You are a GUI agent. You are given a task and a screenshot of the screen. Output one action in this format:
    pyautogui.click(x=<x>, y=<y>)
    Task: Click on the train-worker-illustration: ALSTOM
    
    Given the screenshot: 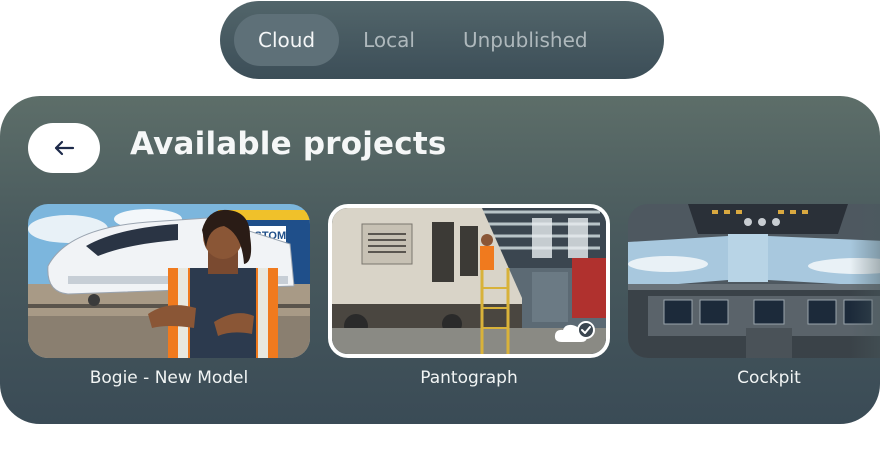 What is the action you would take?
    pyautogui.click(x=169, y=281)
    